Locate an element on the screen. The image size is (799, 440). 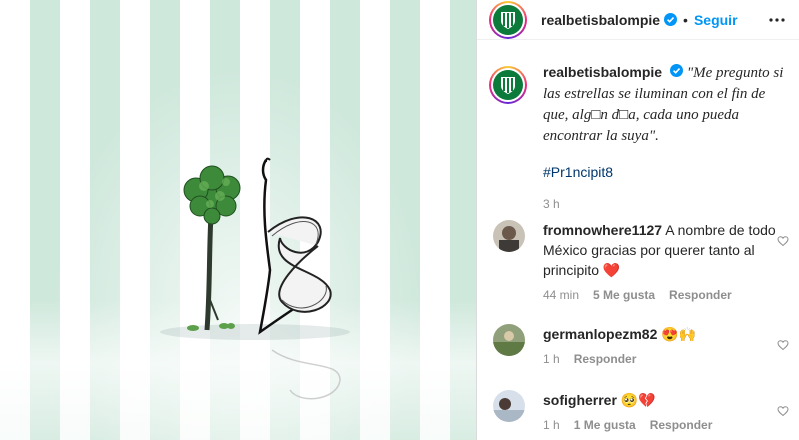
comment-item: germanlopezm82 😍🙌 1 h Responder is located at coordinates (639, 345).